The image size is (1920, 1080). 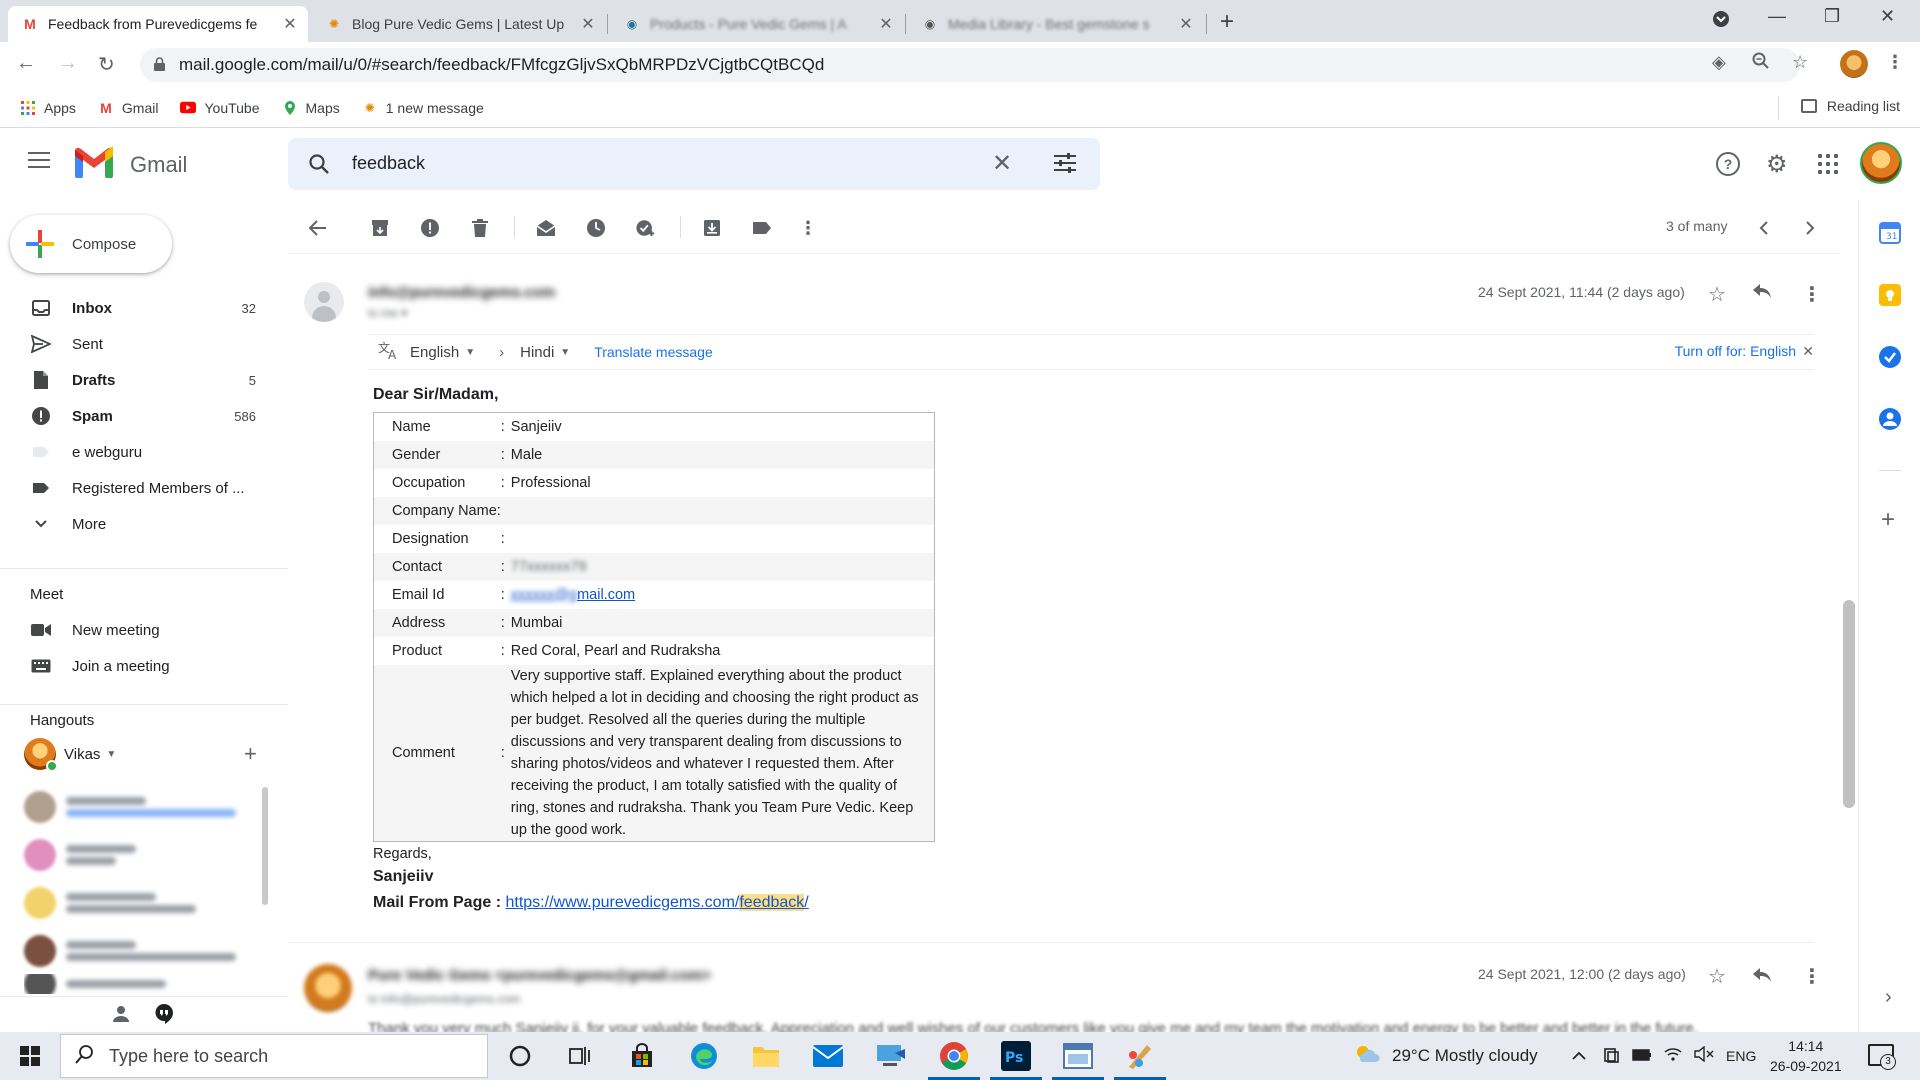 What do you see at coordinates (106, 64) in the screenshot?
I see `reload-icon: ↻` at bounding box center [106, 64].